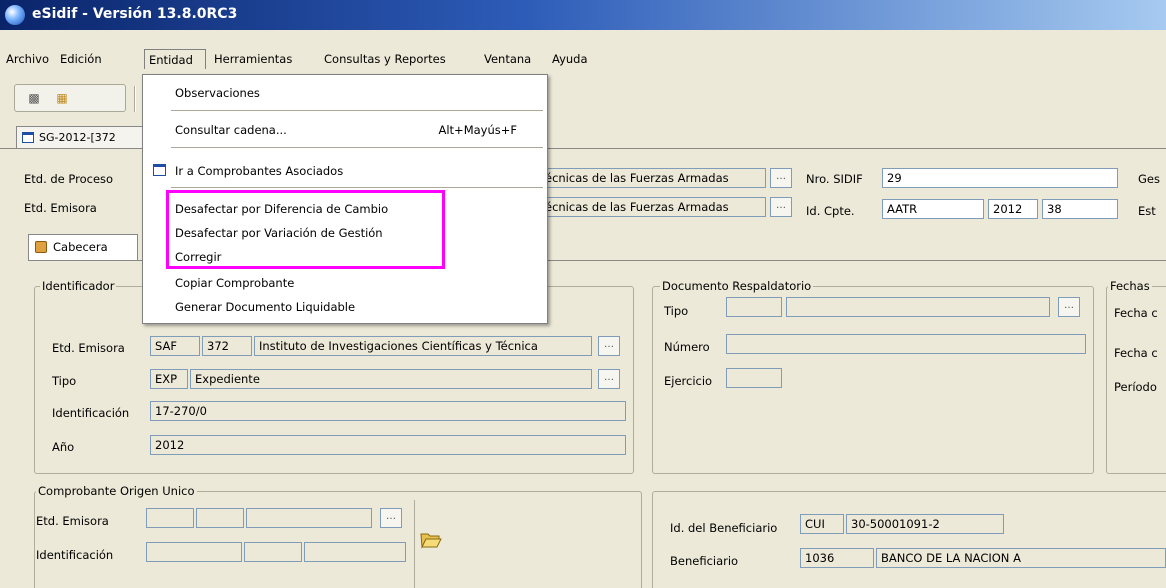 The width and height of the screenshot is (1166, 588). What do you see at coordinates (1149, 179) in the screenshot?
I see `ges-label: Ges` at bounding box center [1149, 179].